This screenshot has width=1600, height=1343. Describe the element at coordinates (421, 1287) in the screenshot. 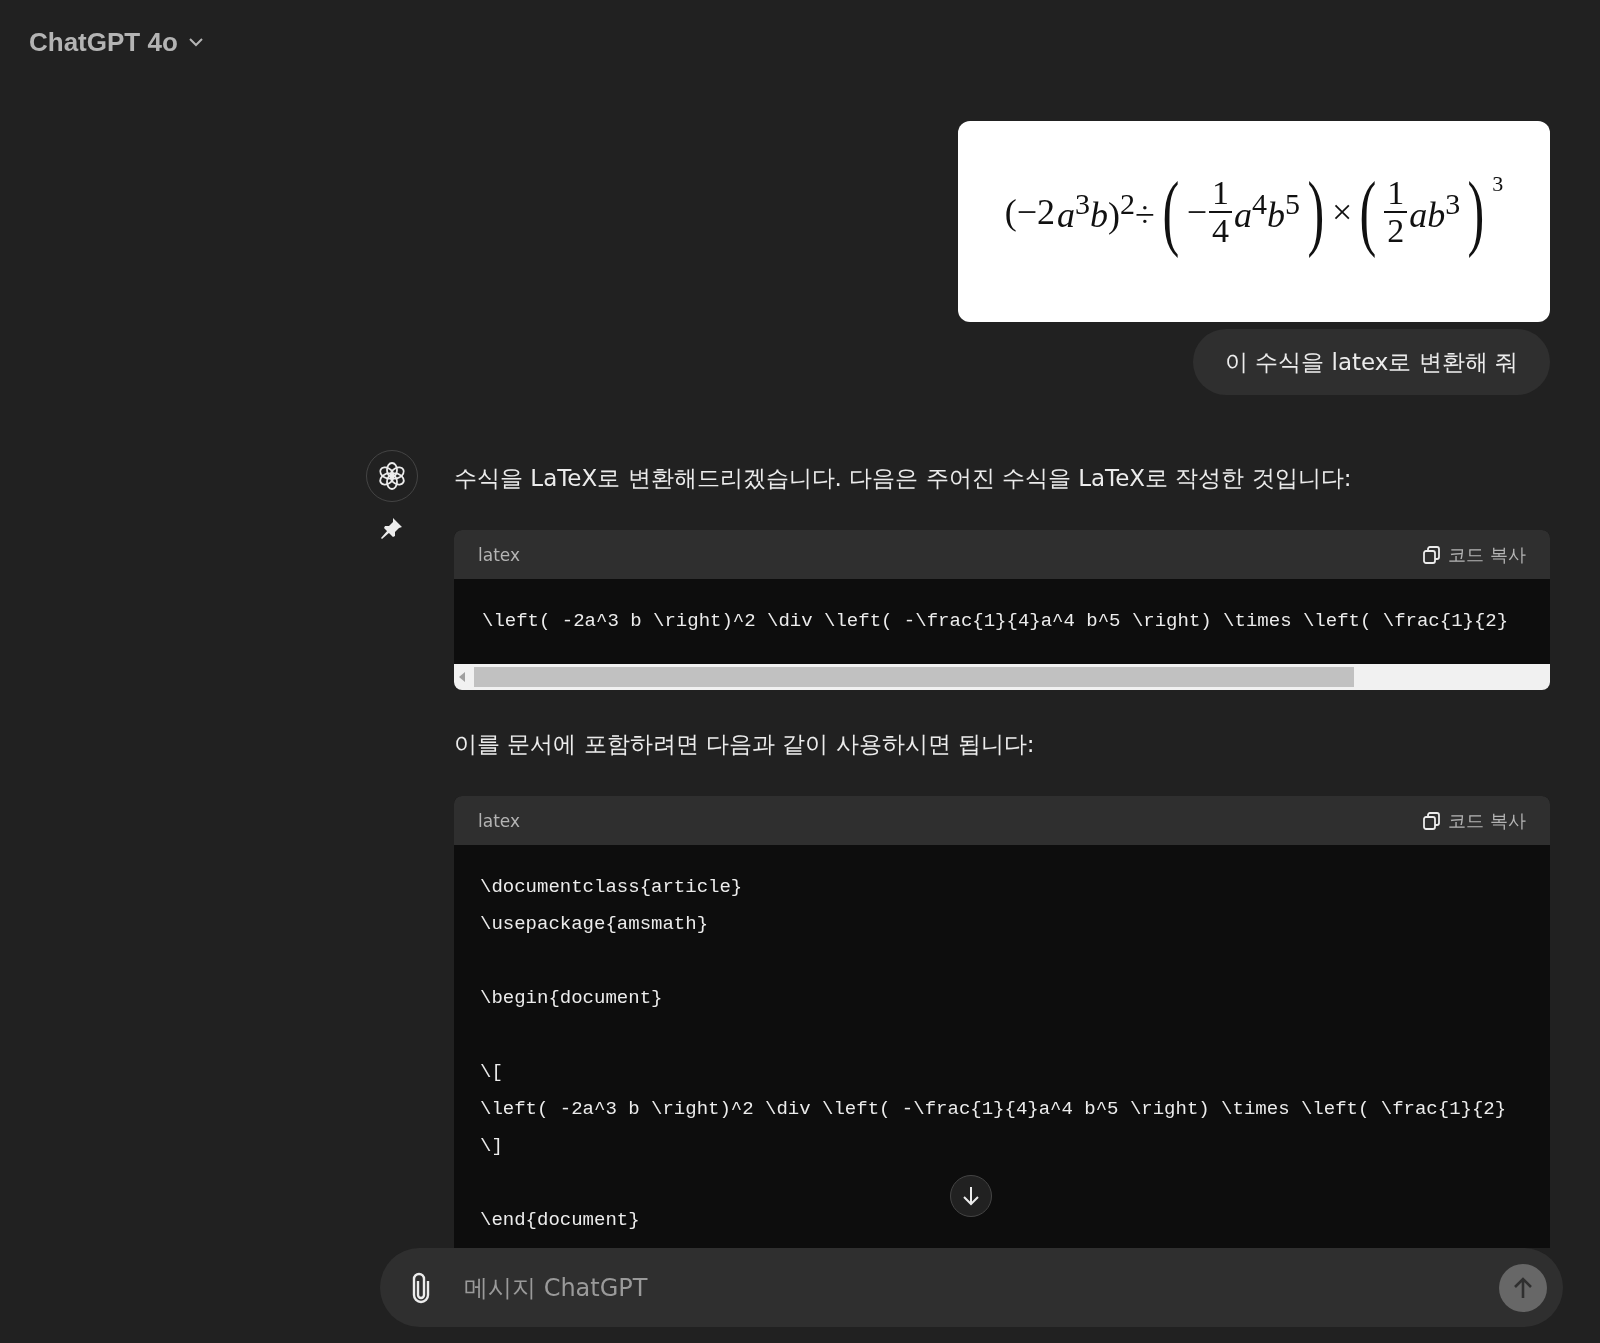

I see `paperclip-icon` at that location.